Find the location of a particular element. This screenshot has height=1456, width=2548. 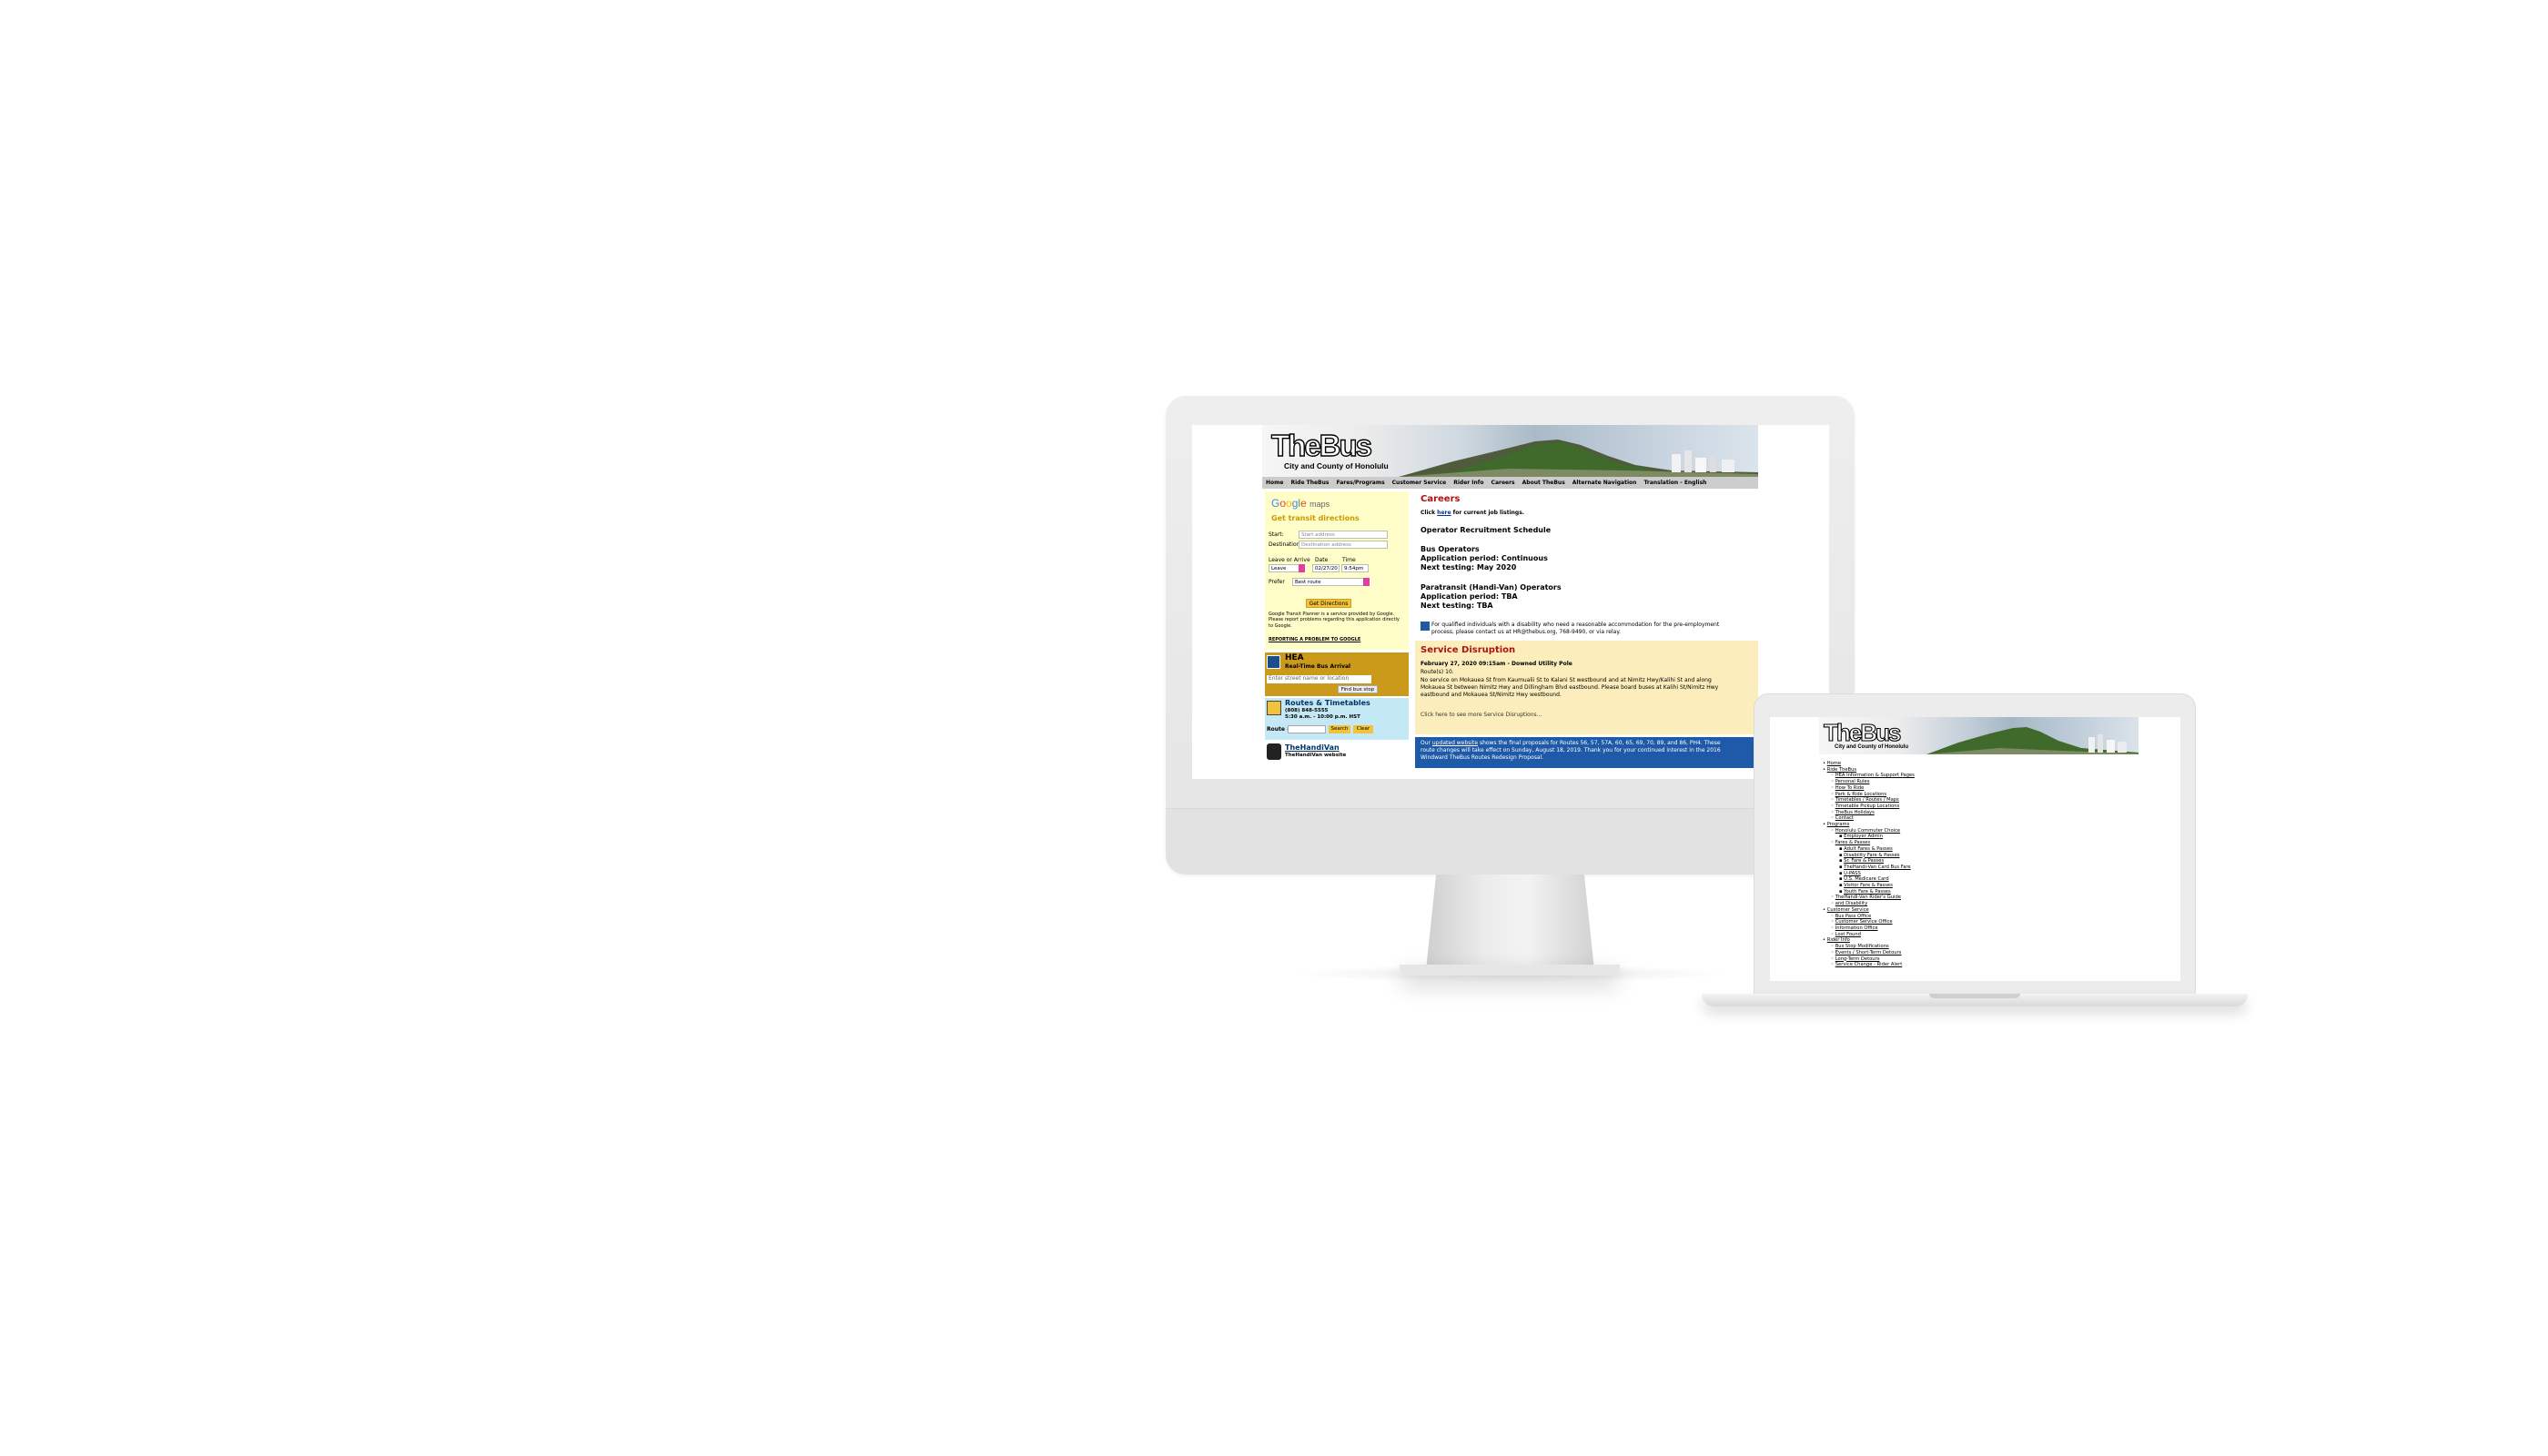

route-search-button: Search is located at coordinates (1340, 729).